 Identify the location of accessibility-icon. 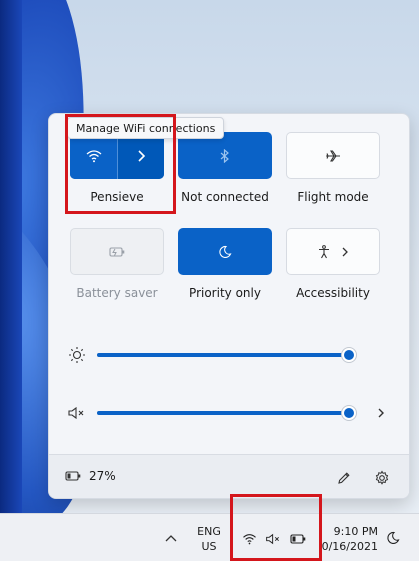
(324, 251).